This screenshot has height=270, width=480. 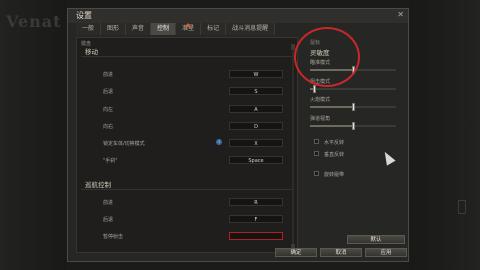 What do you see at coordinates (139, 29) in the screenshot?
I see `tab-sound: 声音` at bounding box center [139, 29].